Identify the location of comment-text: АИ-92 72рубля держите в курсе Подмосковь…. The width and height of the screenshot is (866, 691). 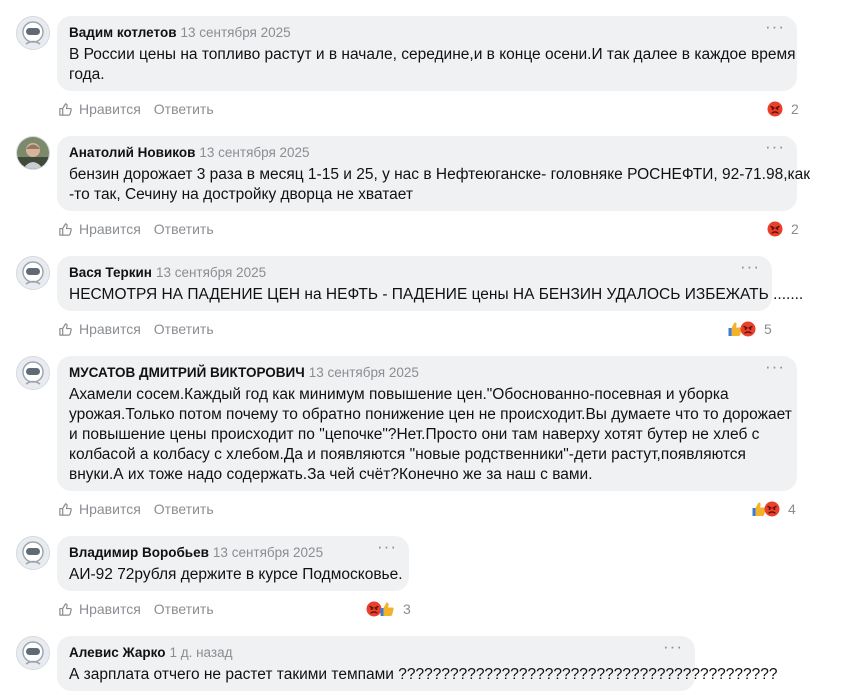
(236, 574).